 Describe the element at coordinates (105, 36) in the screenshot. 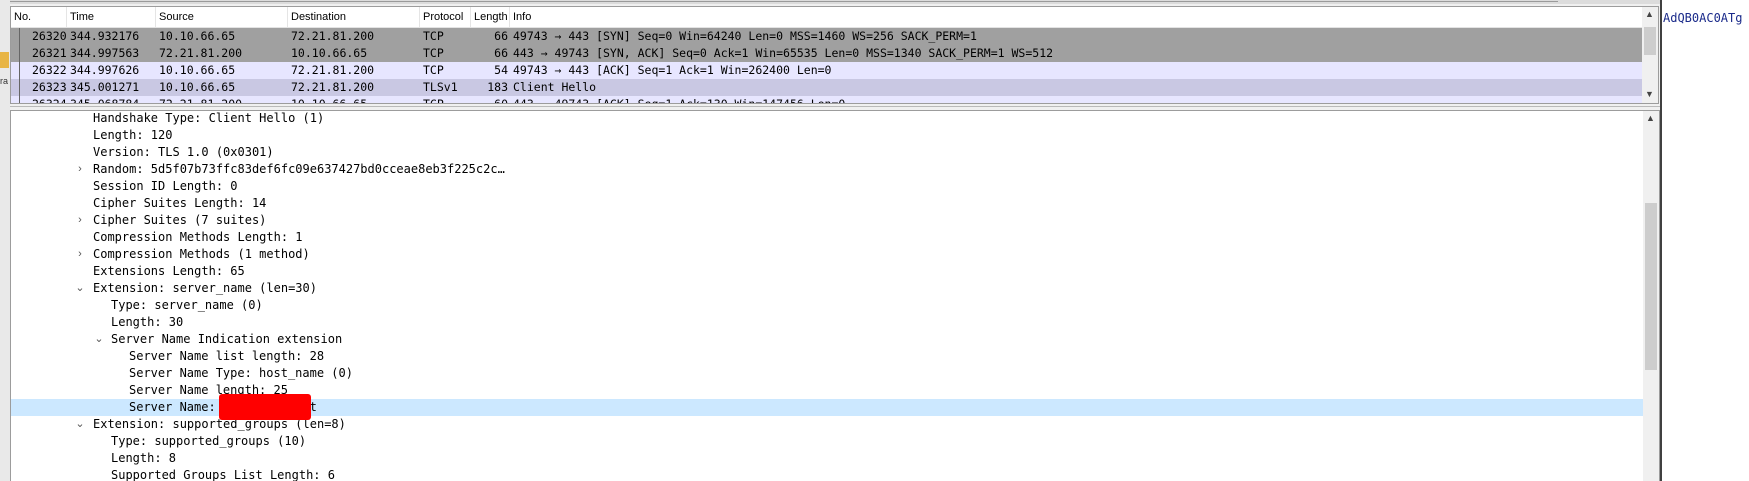

I see `packet-time: 344.932176` at that location.